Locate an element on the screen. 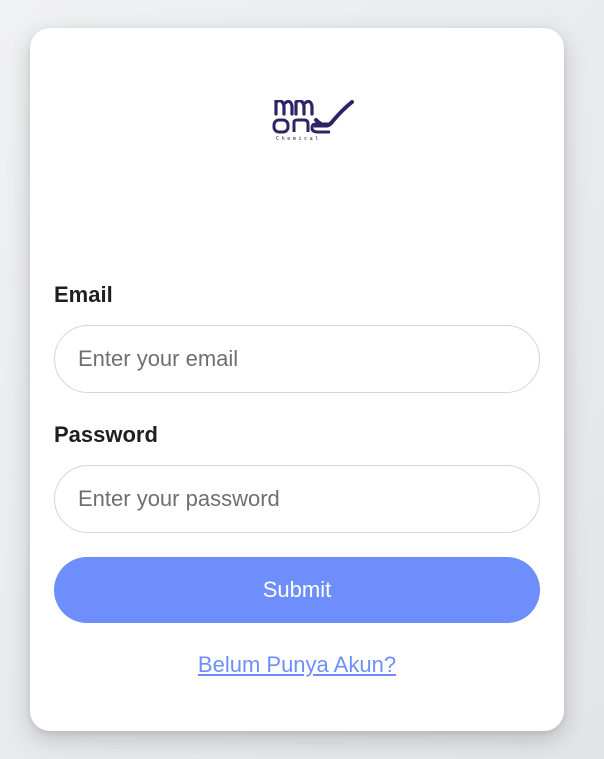 This screenshot has width=604, height=759. email-label: Email is located at coordinates (83, 294).